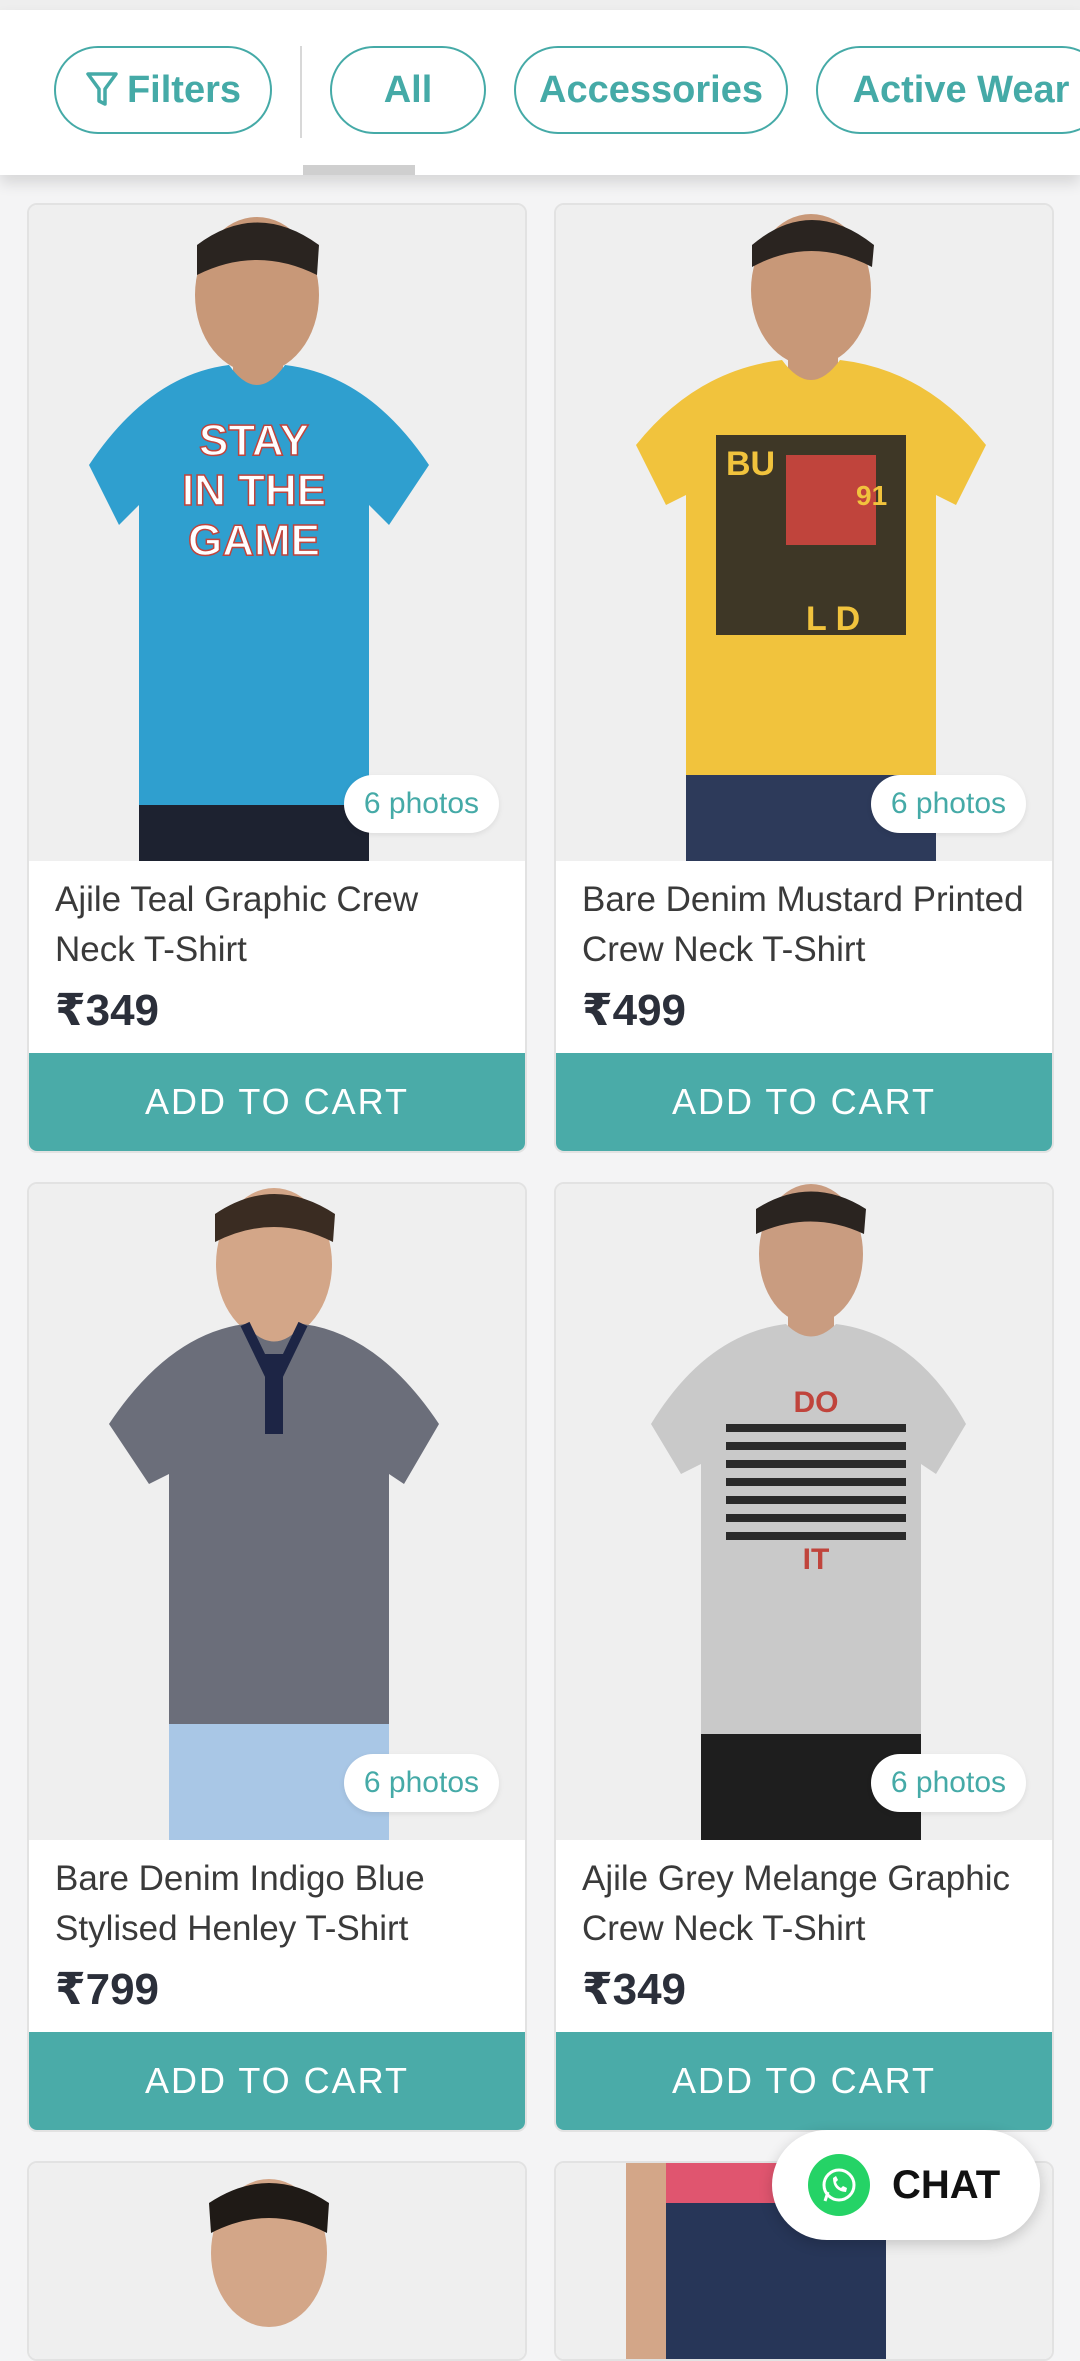 This screenshot has height=2361, width=1080. I want to click on svg-text: STAY, so click(254, 440).